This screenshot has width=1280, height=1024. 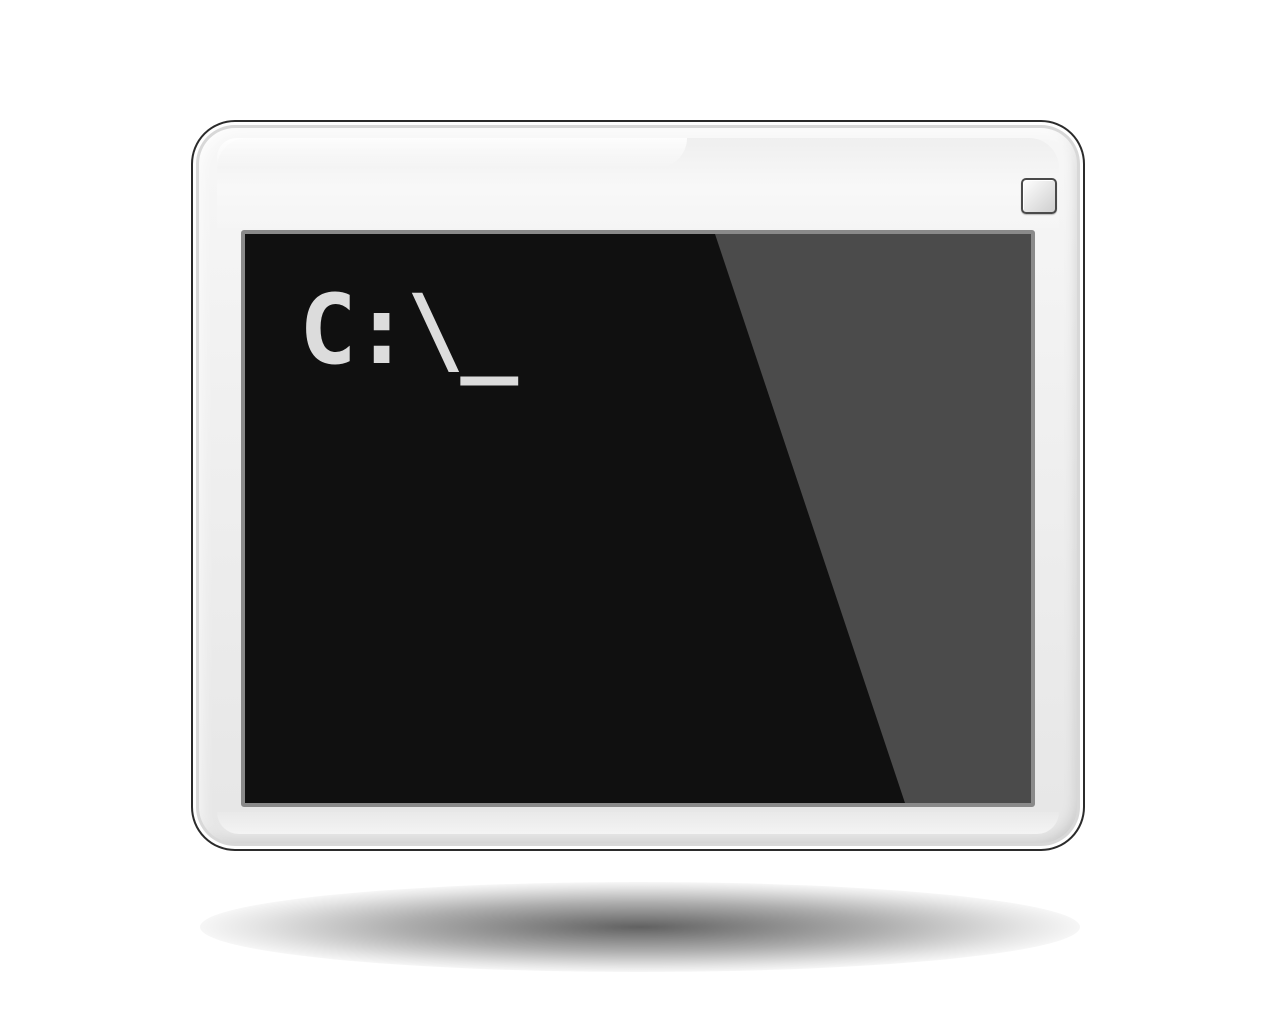 I want to click on bottom-bezel, so click(x=638, y=823).